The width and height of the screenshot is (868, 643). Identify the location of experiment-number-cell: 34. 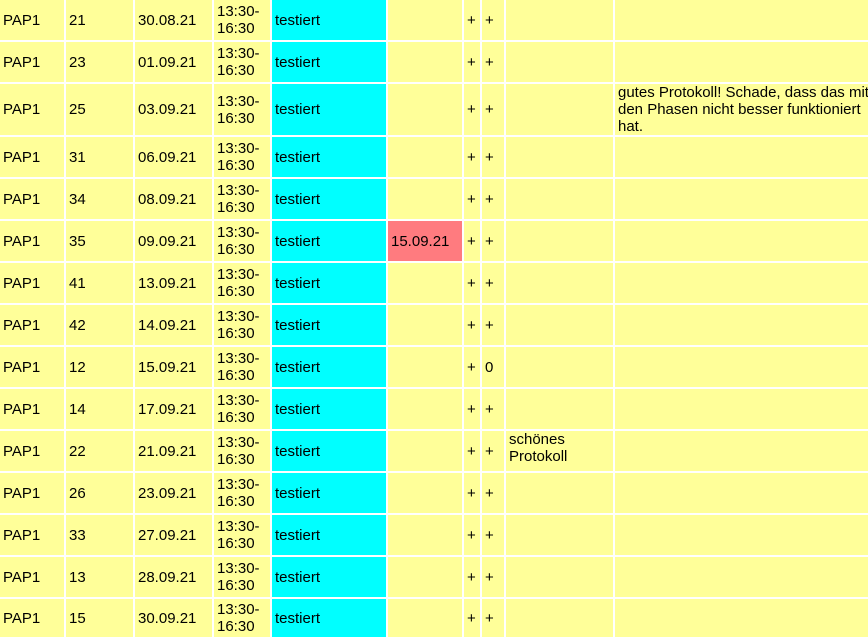
(99, 199).